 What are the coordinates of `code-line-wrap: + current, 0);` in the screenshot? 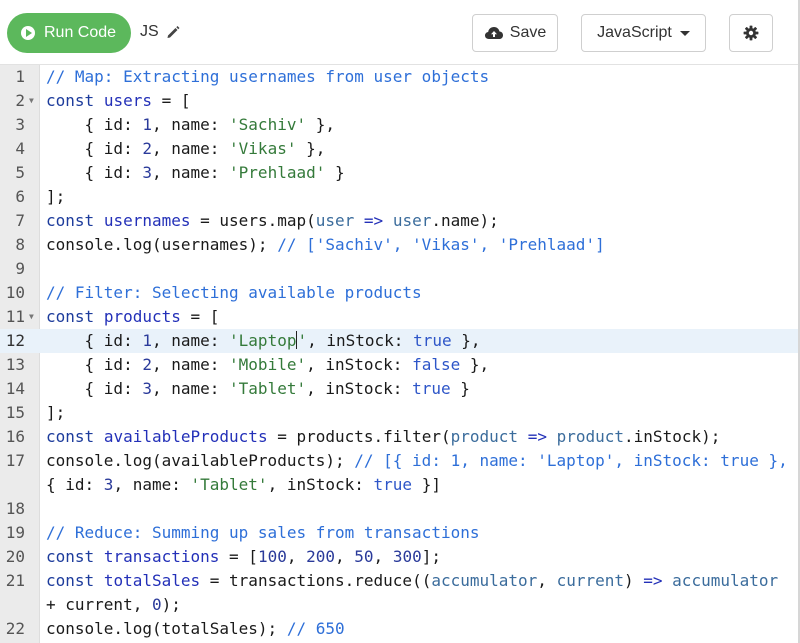 It's located at (399, 605).